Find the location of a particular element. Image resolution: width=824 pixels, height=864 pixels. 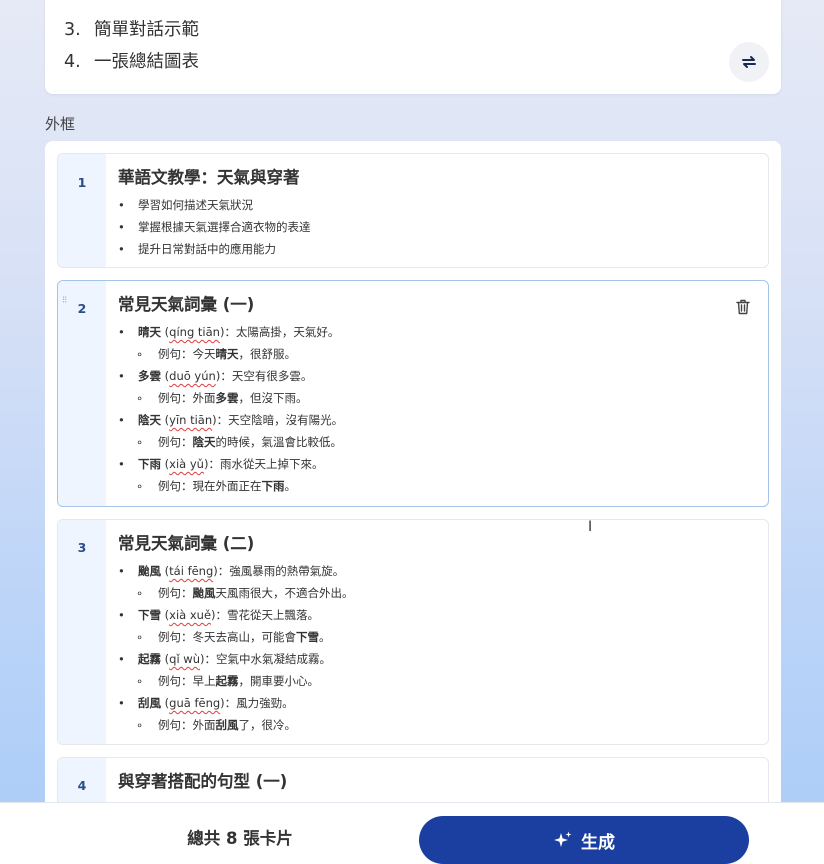

card-title: 與穿著搭配的句型 (一) is located at coordinates (203, 781).